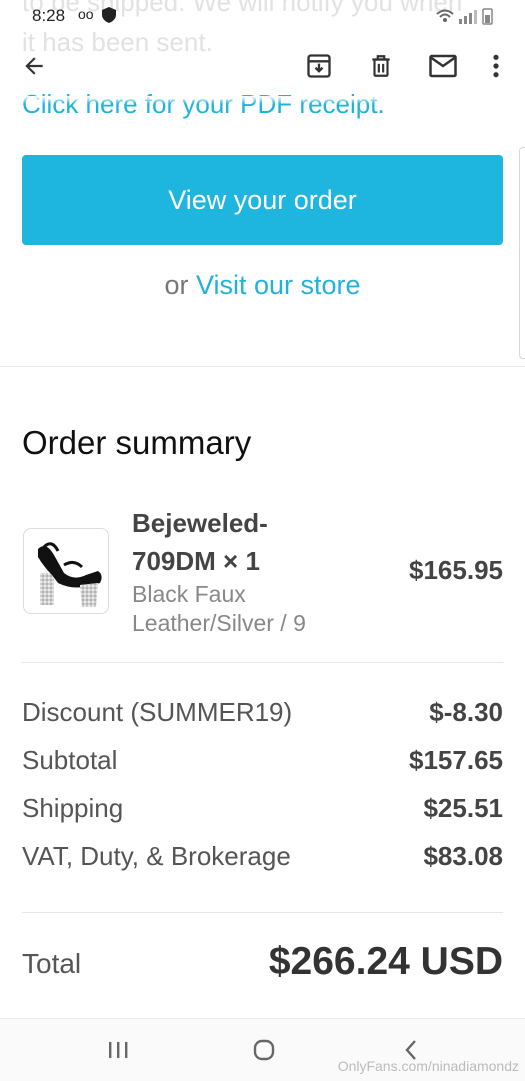  Describe the element at coordinates (262, 662) in the screenshot. I see `summary-divider` at that location.